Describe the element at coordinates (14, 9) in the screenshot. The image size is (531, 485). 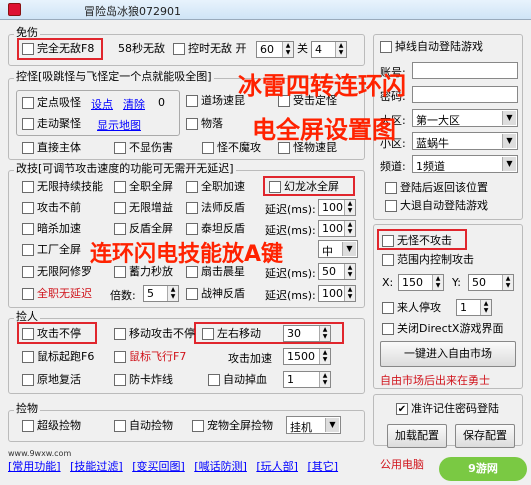
I see `app-icon` at that location.